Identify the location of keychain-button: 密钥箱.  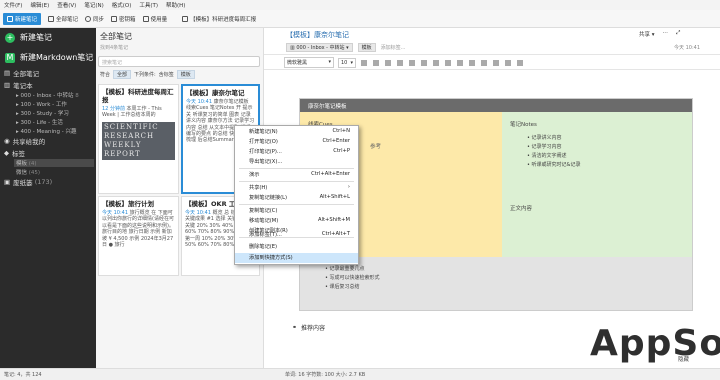
(123, 19).